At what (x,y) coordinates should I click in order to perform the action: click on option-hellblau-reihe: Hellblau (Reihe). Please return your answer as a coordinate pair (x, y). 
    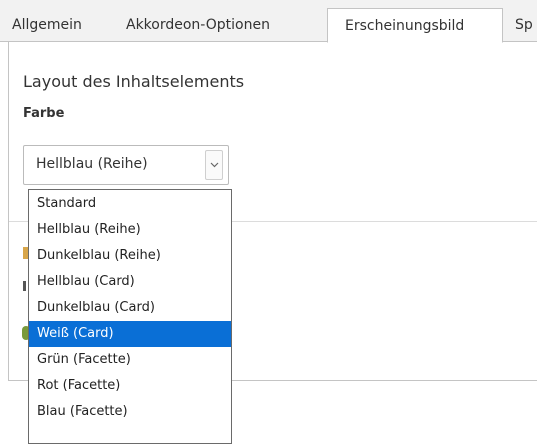
    Looking at the image, I should click on (130, 230).